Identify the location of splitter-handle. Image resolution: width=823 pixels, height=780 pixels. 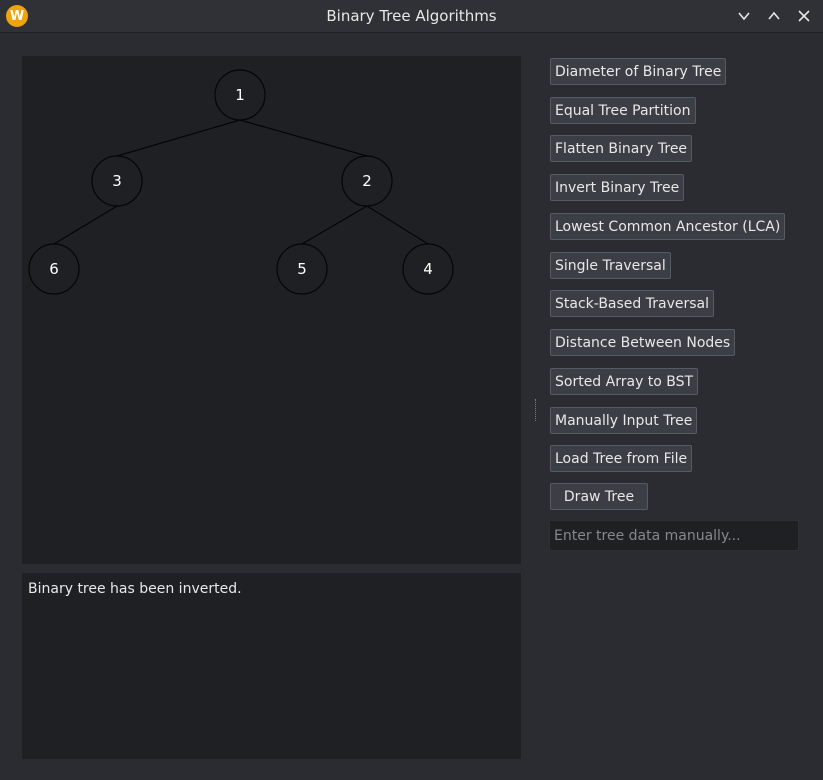
(537, 410).